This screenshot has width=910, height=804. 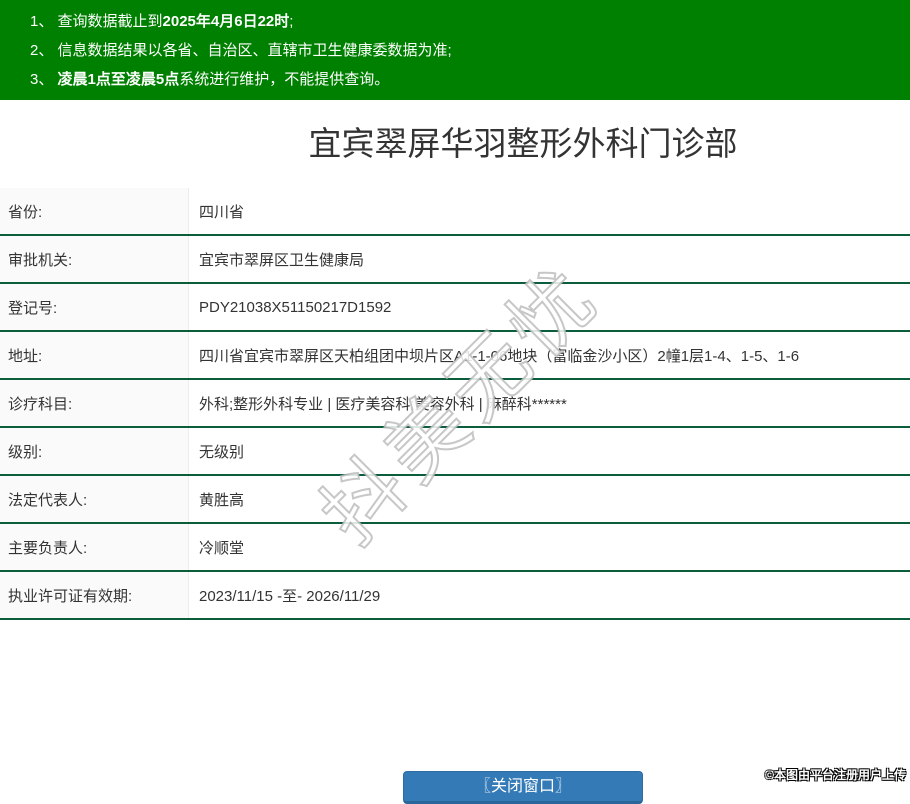 I want to click on upload-credit: ©本图由平台注册用户上传, so click(x=835, y=774).